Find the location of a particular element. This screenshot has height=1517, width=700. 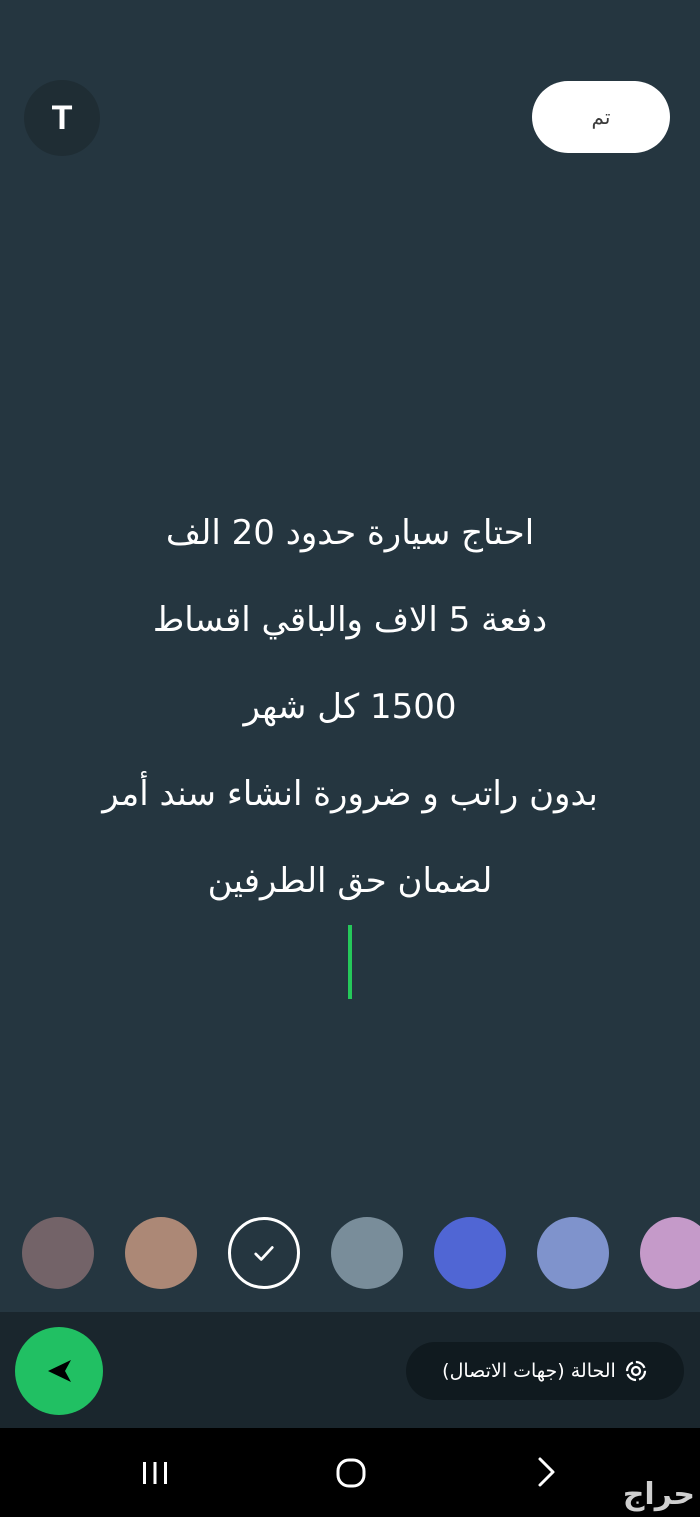

home-icon is located at coordinates (351, 1473).